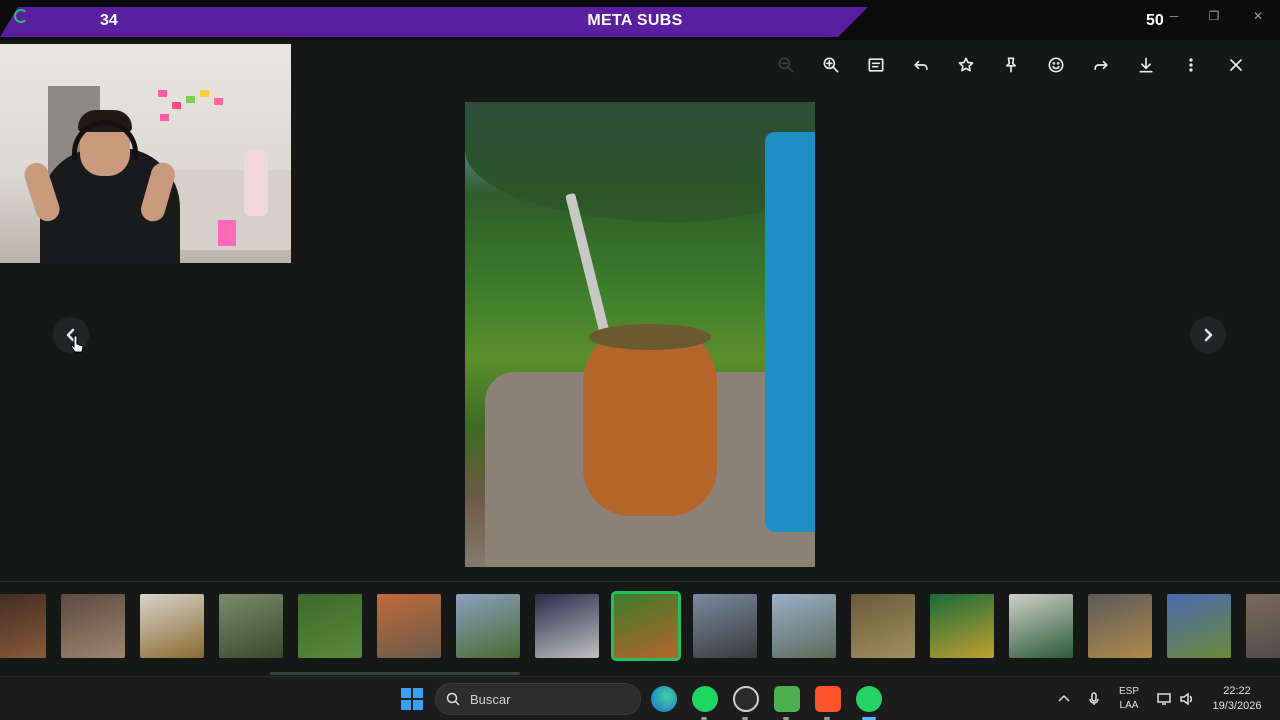  I want to click on forward-icon, so click(1100, 65).